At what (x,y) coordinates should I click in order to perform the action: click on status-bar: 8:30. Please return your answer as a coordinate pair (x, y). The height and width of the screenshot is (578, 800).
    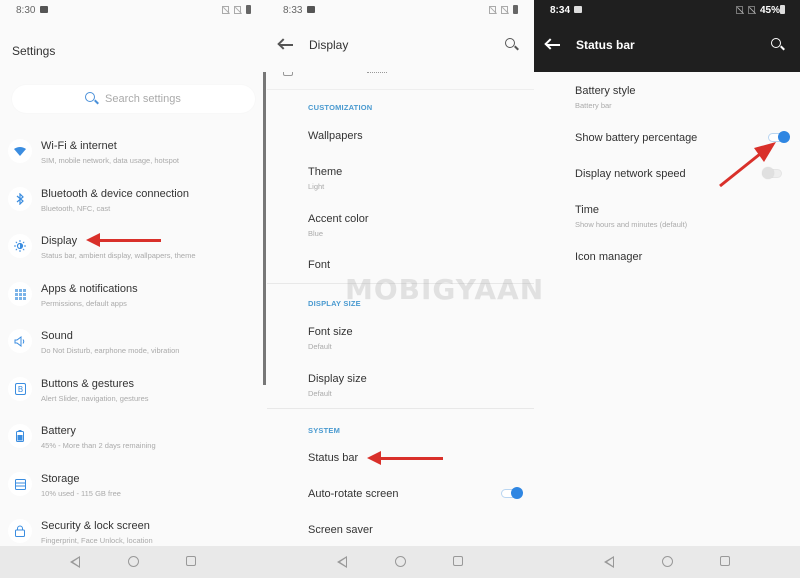
    Looking at the image, I should click on (133, 11).